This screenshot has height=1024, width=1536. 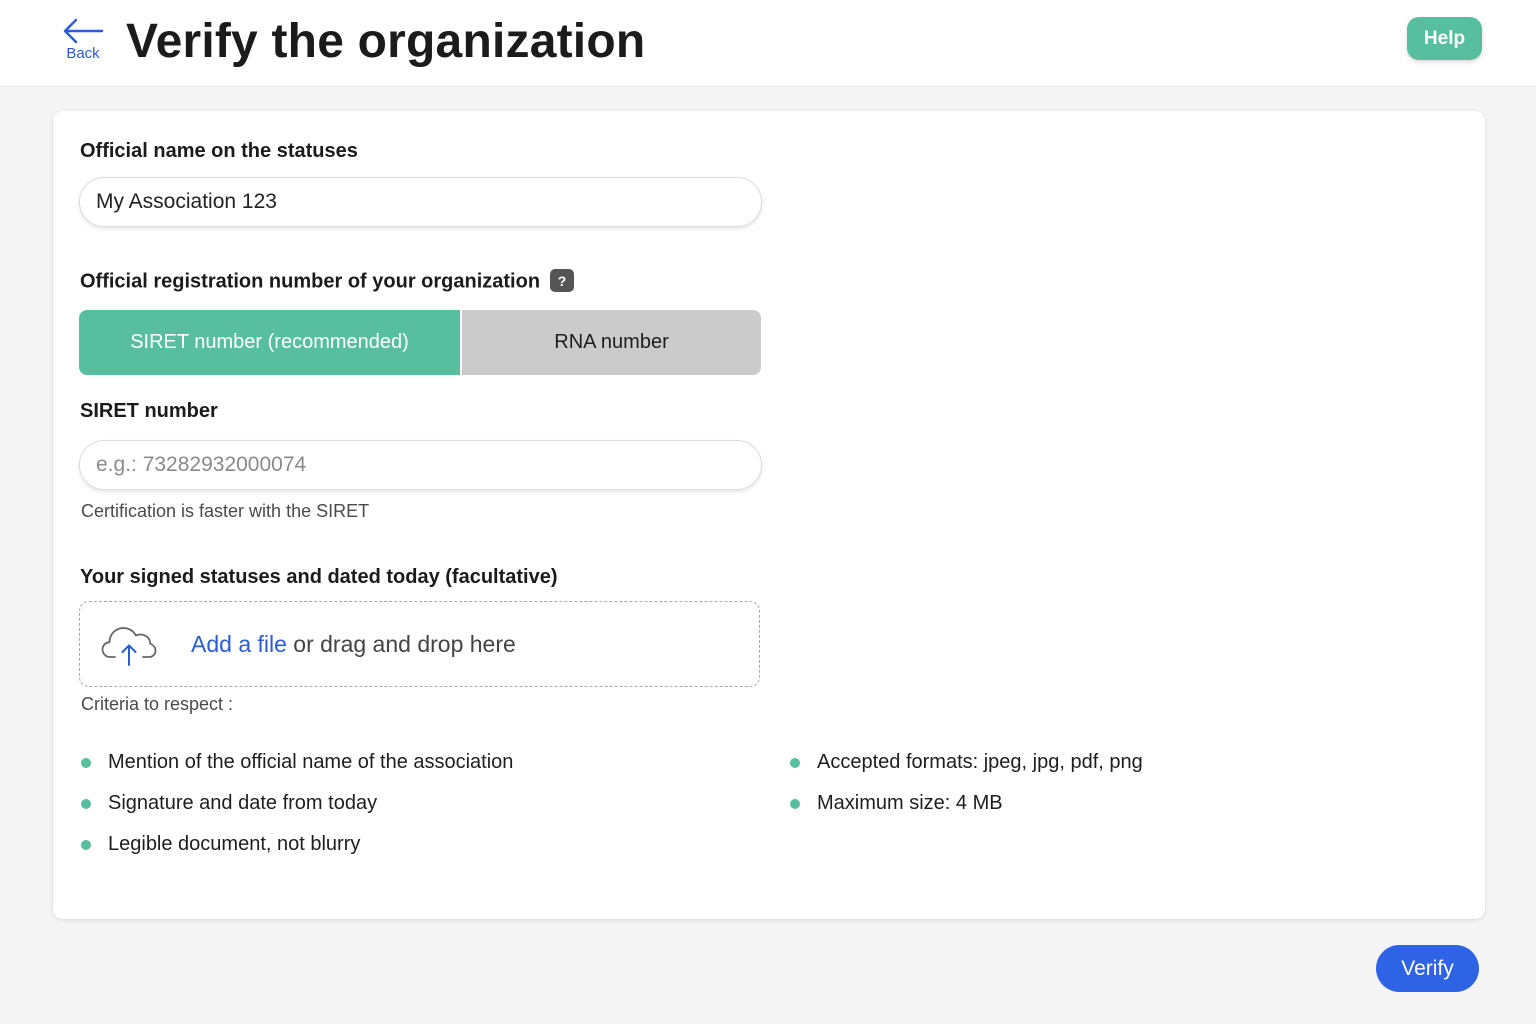 I want to click on siret-label: SIRET number, so click(x=149, y=411).